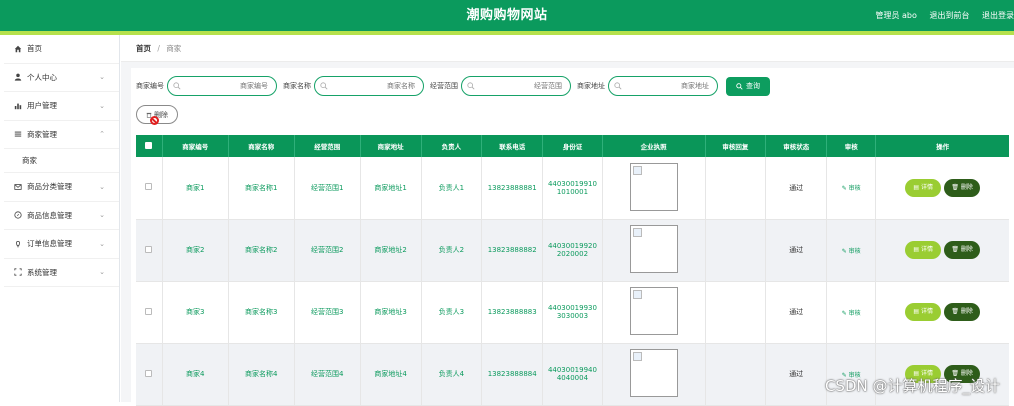 Image resolution: width=1014 pixels, height=406 pixels. What do you see at coordinates (327, 250) in the screenshot?
I see `cell-scope: 经营范围2` at bounding box center [327, 250].